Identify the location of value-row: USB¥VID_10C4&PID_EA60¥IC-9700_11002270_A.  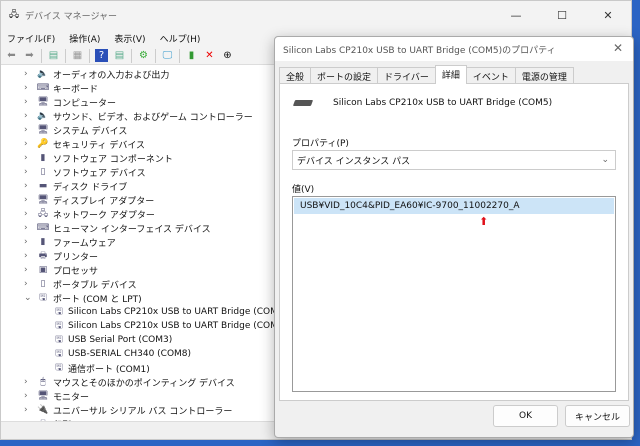
(454, 206).